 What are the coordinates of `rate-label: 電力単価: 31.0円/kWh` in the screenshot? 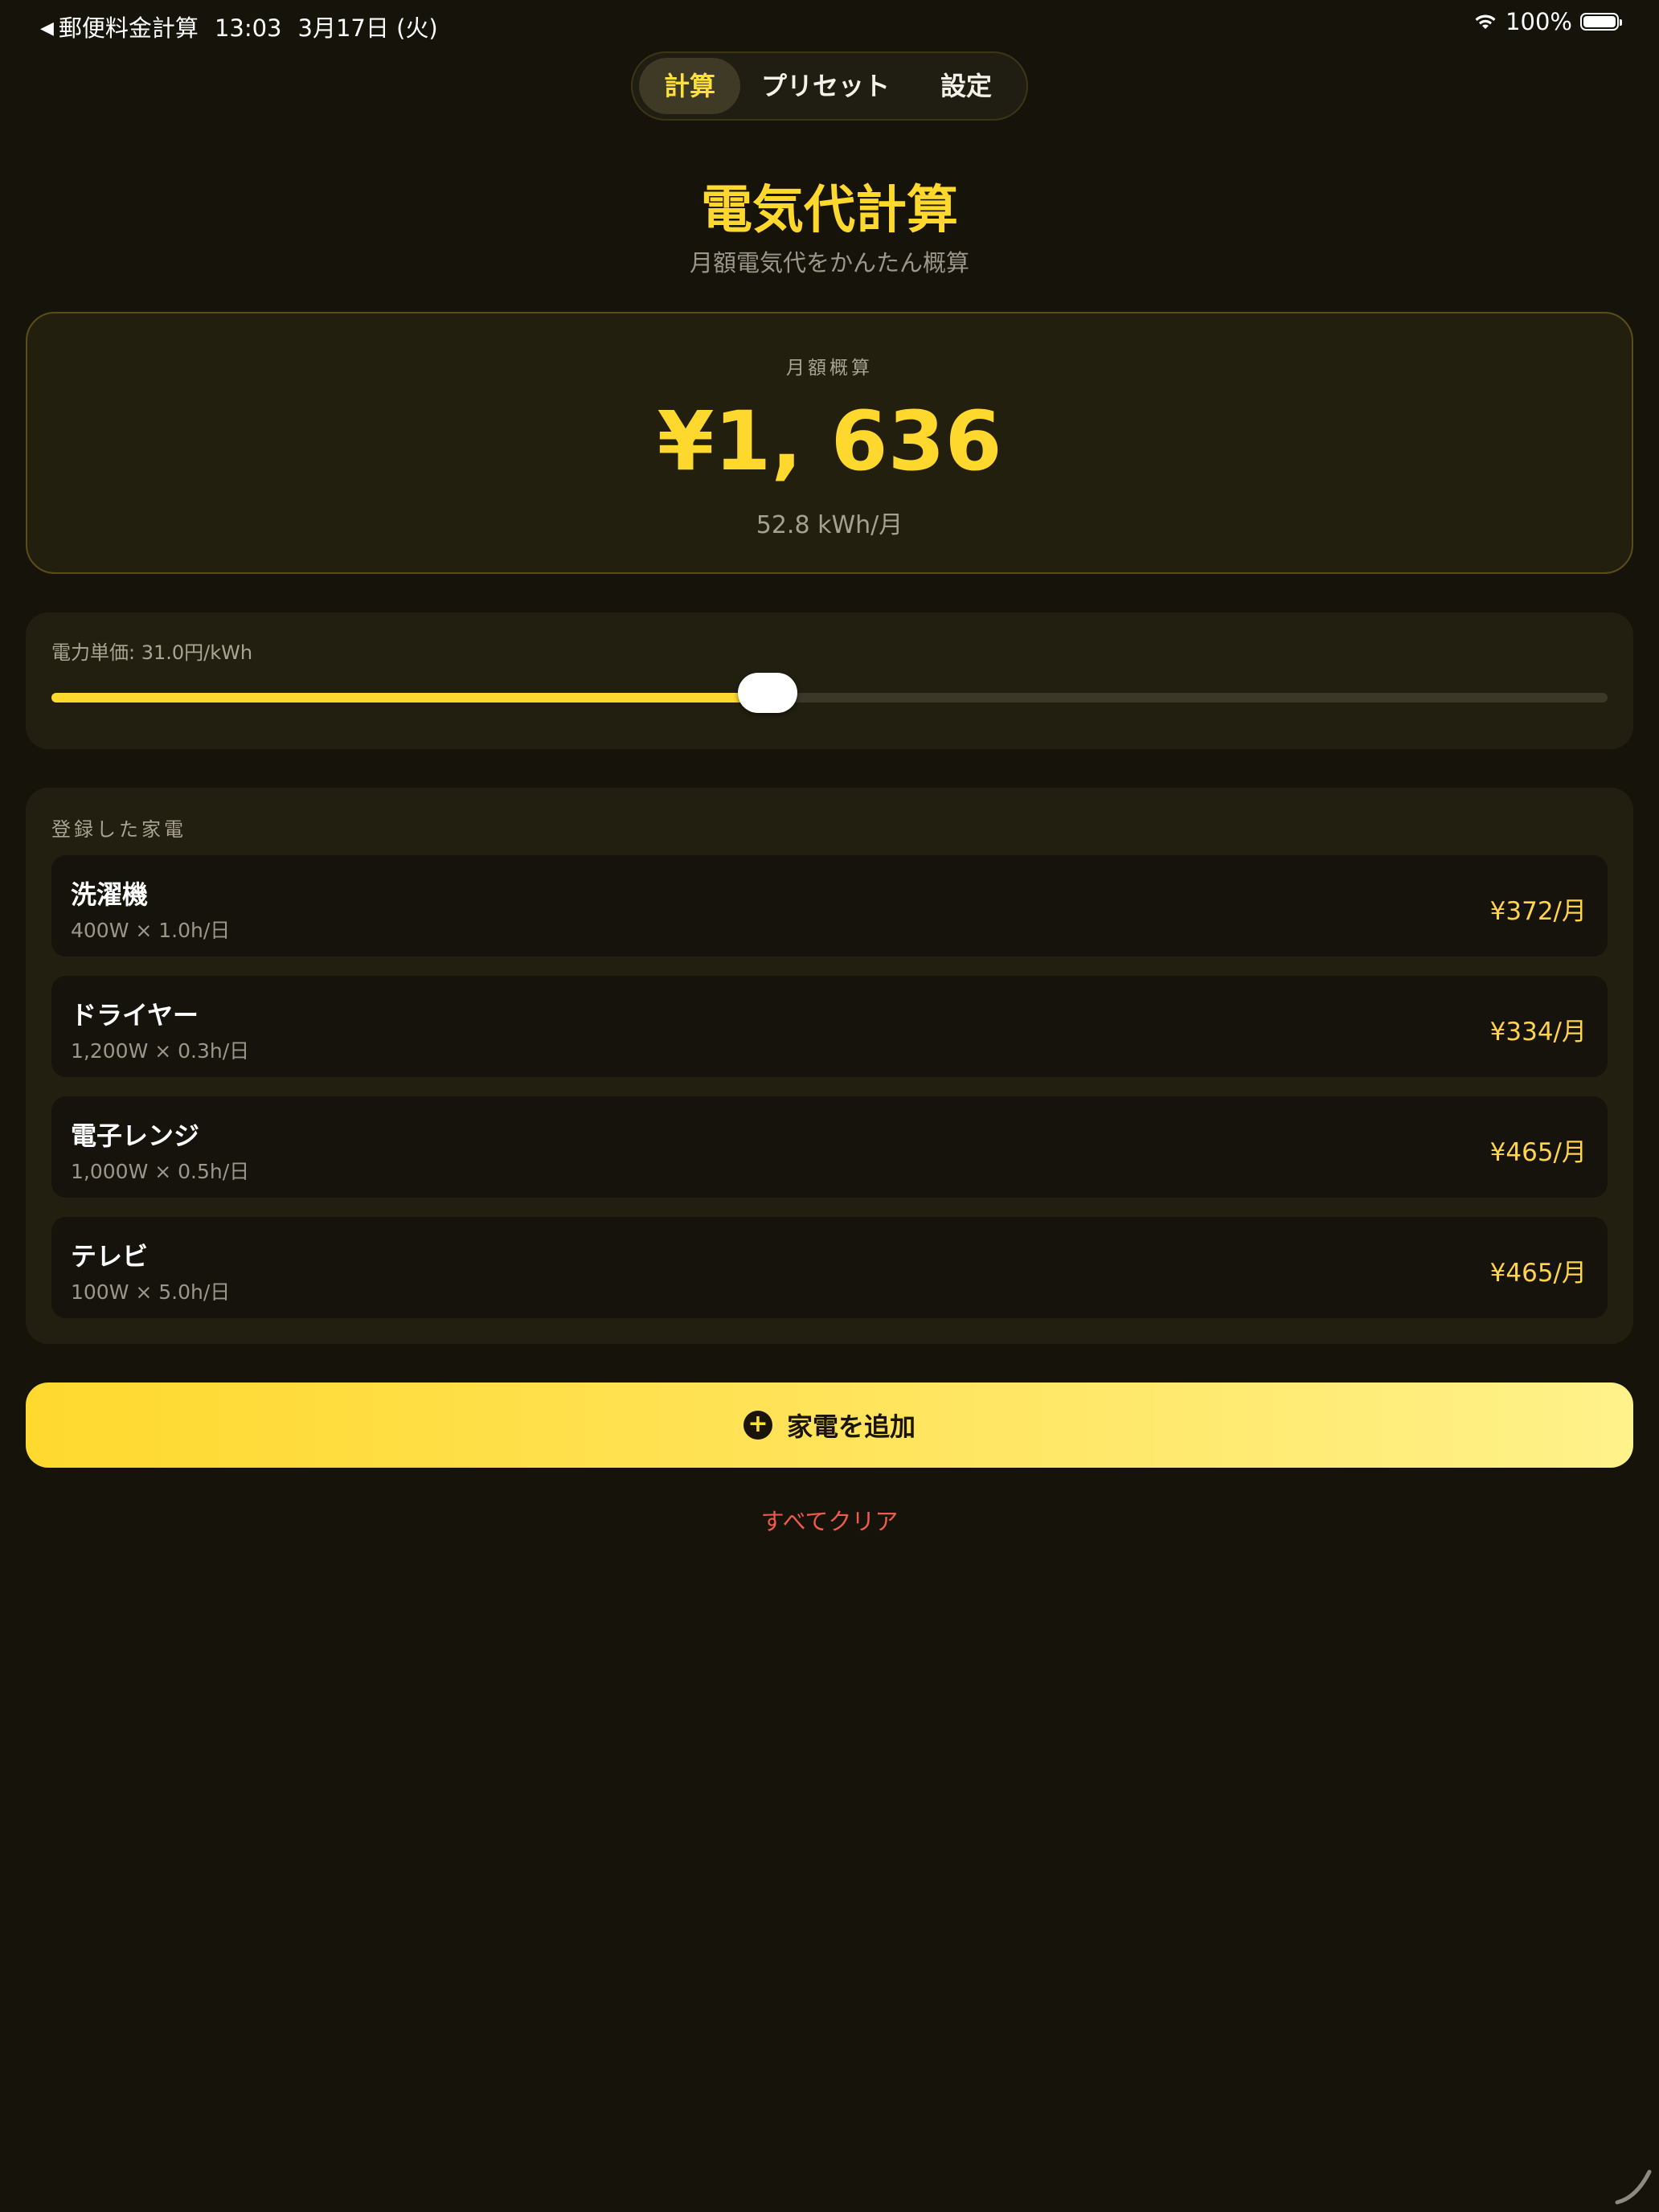 It's located at (152, 652).